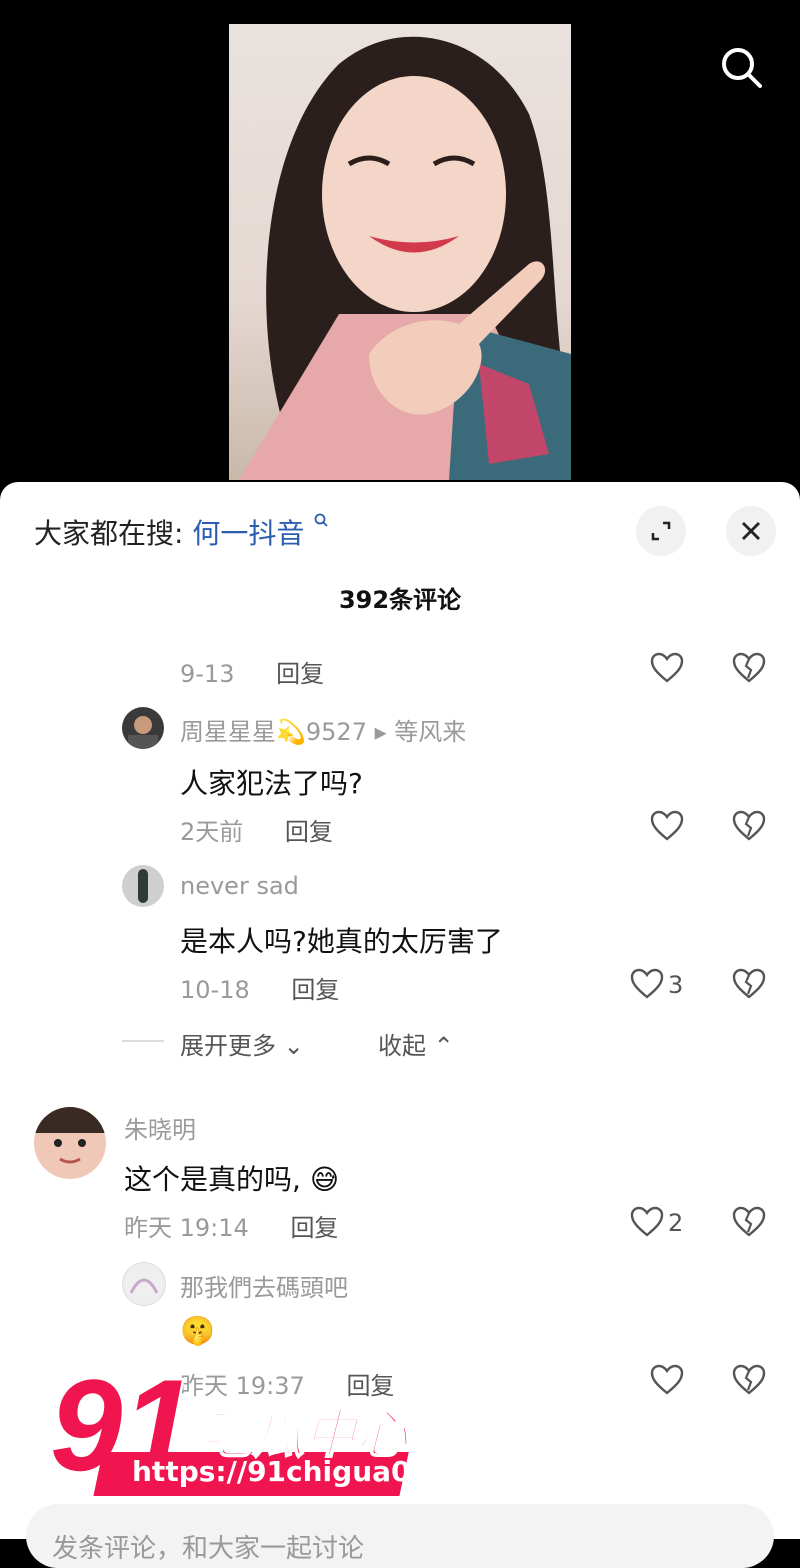  What do you see at coordinates (232, 1179) in the screenshot?
I see `comment-text: 这个是真的吗, 😅` at bounding box center [232, 1179].